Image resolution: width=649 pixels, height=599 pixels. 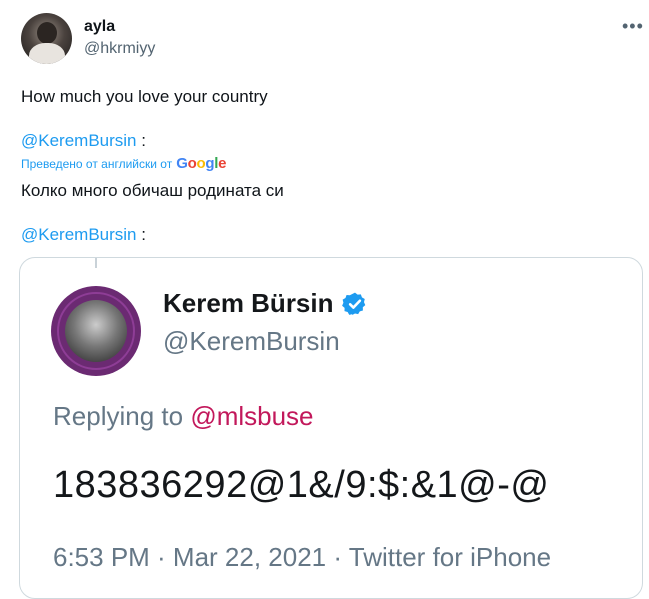 What do you see at coordinates (144, 96) in the screenshot?
I see `tweet-text: How much you love your country` at bounding box center [144, 96].